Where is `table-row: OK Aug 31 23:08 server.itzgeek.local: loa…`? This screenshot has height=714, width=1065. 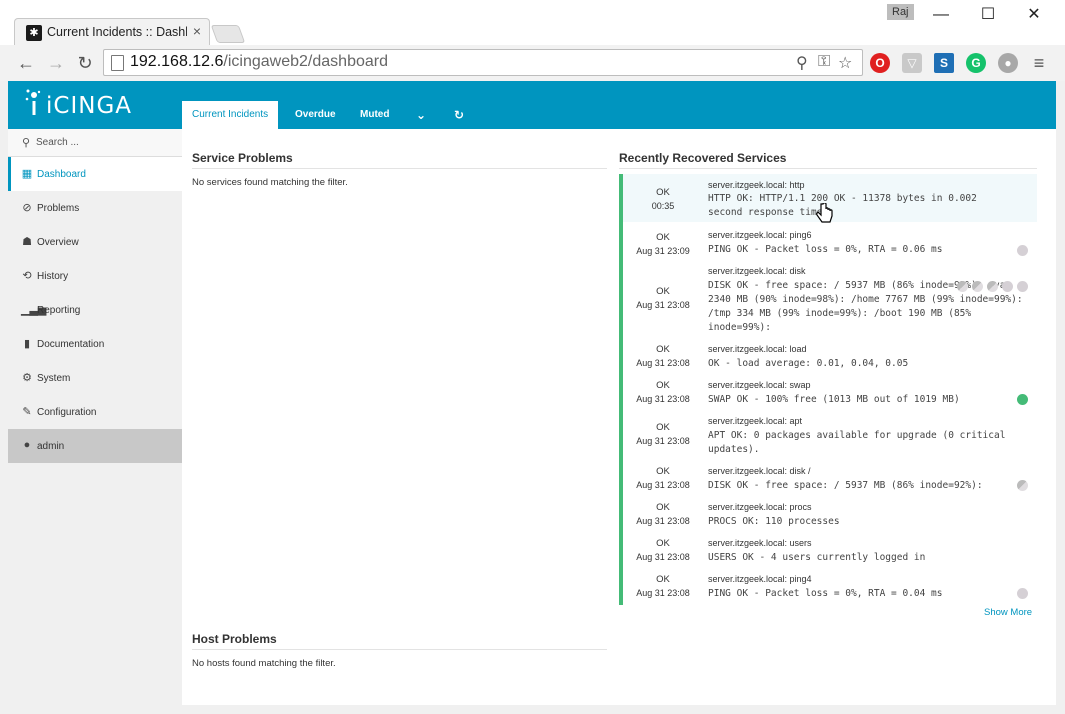 table-row: OK Aug 31 23:08 server.itzgeek.local: loa… is located at coordinates (830, 356).